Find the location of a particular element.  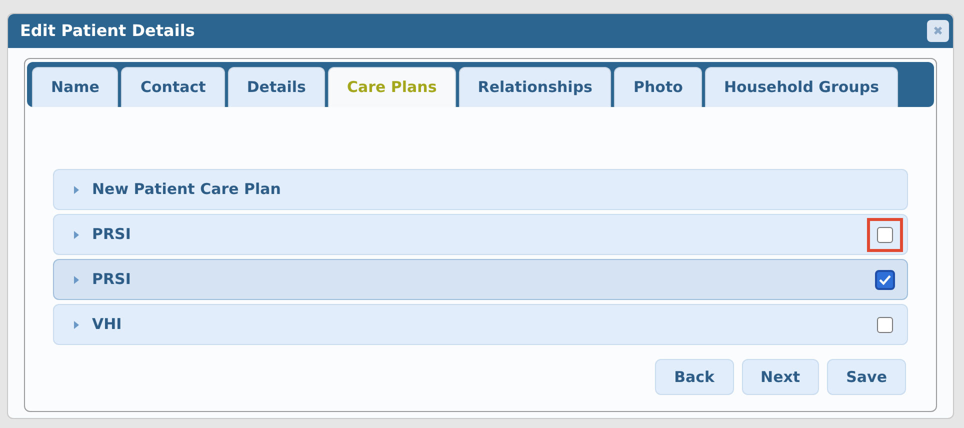

care-plan-label: VHI is located at coordinates (107, 325).